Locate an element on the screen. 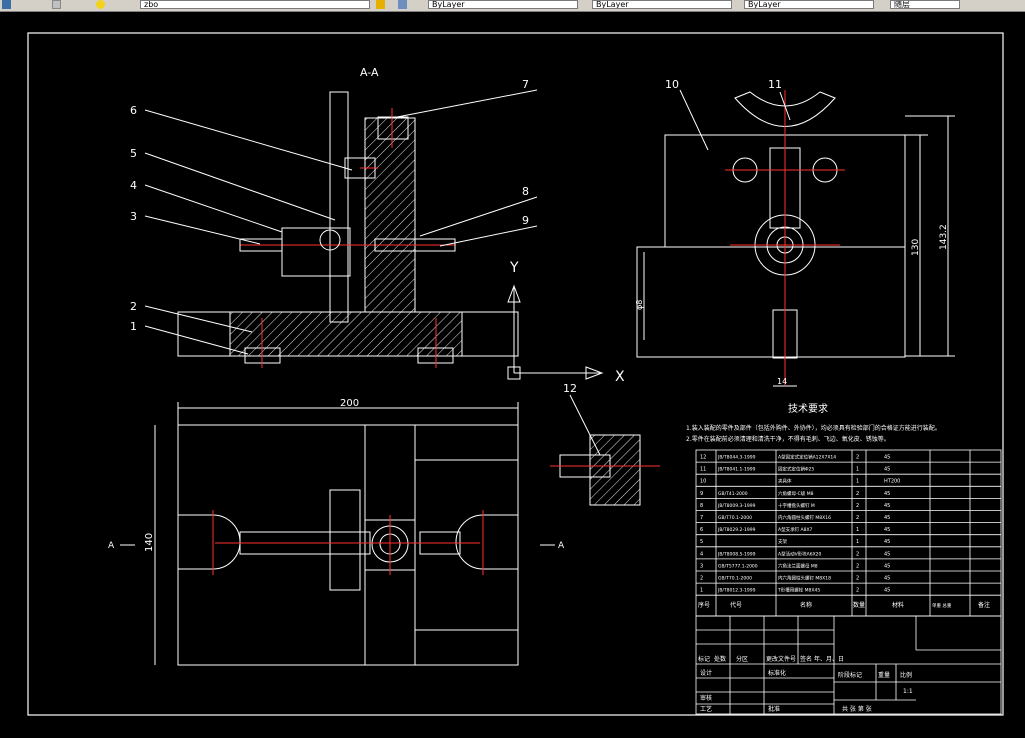  dim-130: 130 is located at coordinates (916, 247).